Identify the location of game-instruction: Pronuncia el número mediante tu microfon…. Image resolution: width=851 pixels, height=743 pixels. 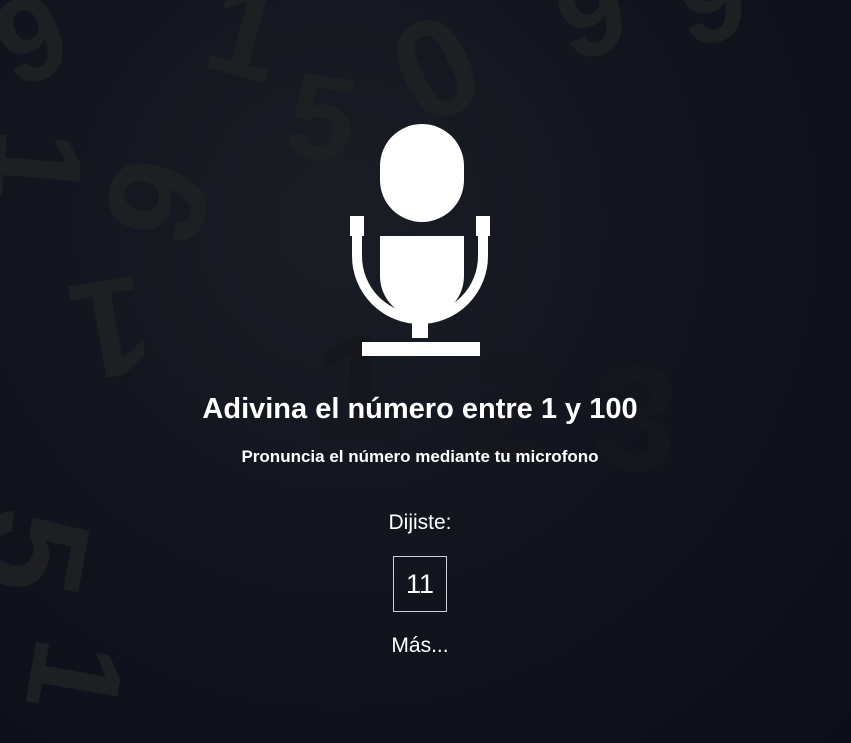
(420, 456).